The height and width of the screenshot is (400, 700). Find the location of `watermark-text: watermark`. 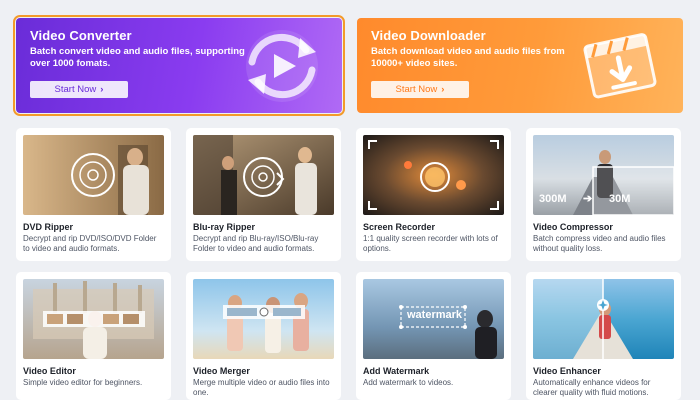

watermark-text: watermark is located at coordinates (435, 315).